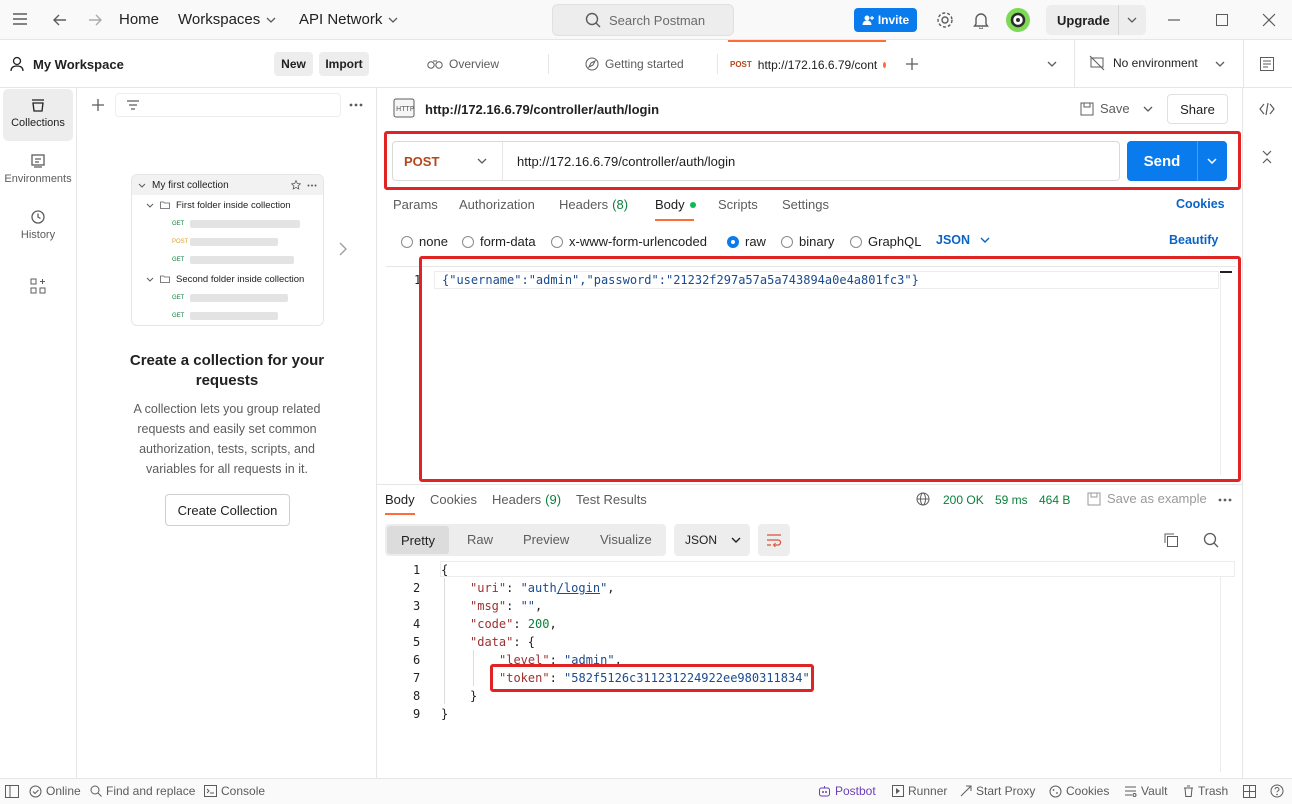 This screenshot has width=1292, height=804. I want to click on rail-environments: Environments, so click(38, 171).